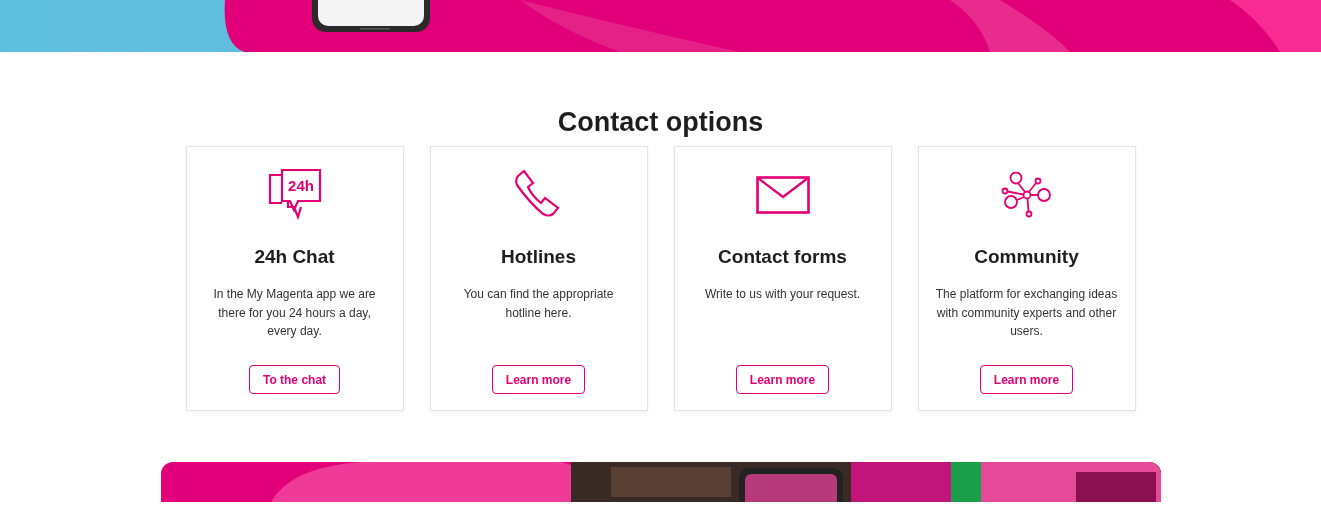 The height and width of the screenshot is (512, 1321). I want to click on card-title: Community, so click(1026, 257).